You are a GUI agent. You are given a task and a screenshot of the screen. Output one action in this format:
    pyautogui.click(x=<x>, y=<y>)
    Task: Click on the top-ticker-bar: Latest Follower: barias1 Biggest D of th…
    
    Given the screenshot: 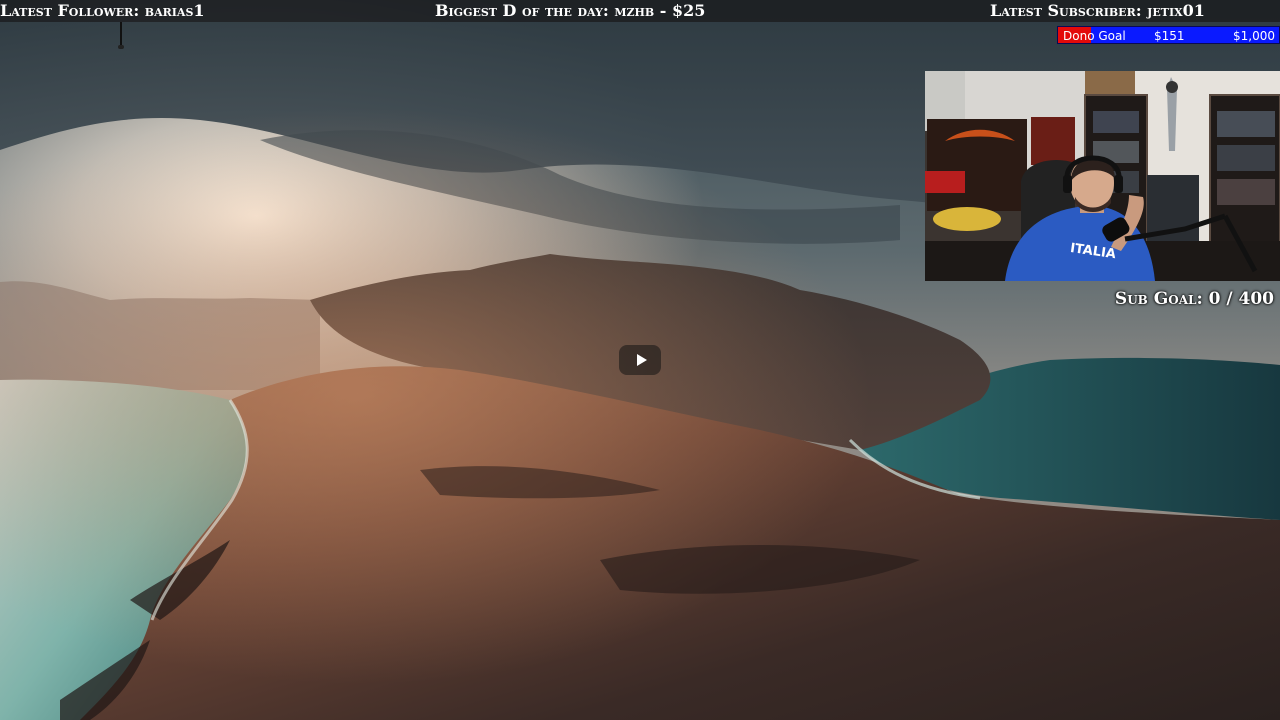 What is the action you would take?
    pyautogui.click(x=640, y=11)
    